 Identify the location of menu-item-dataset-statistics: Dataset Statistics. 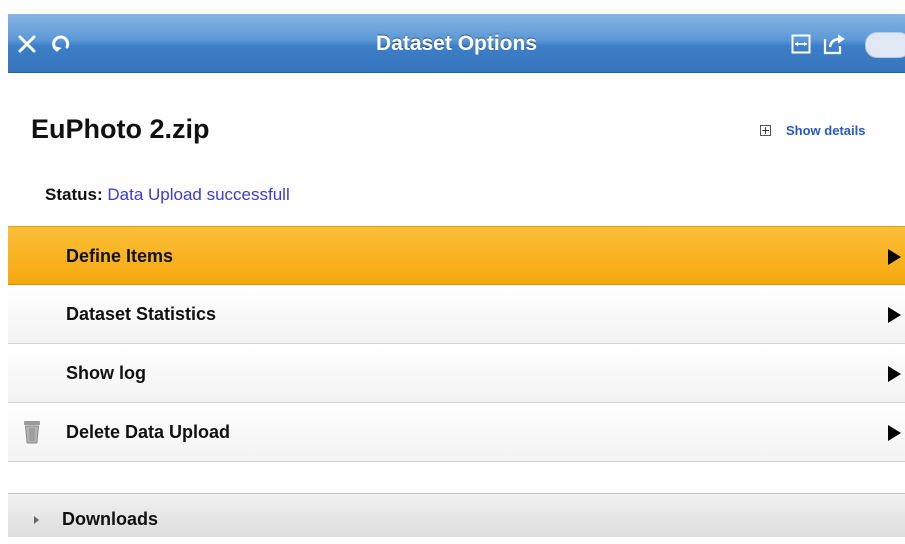
(456, 314).